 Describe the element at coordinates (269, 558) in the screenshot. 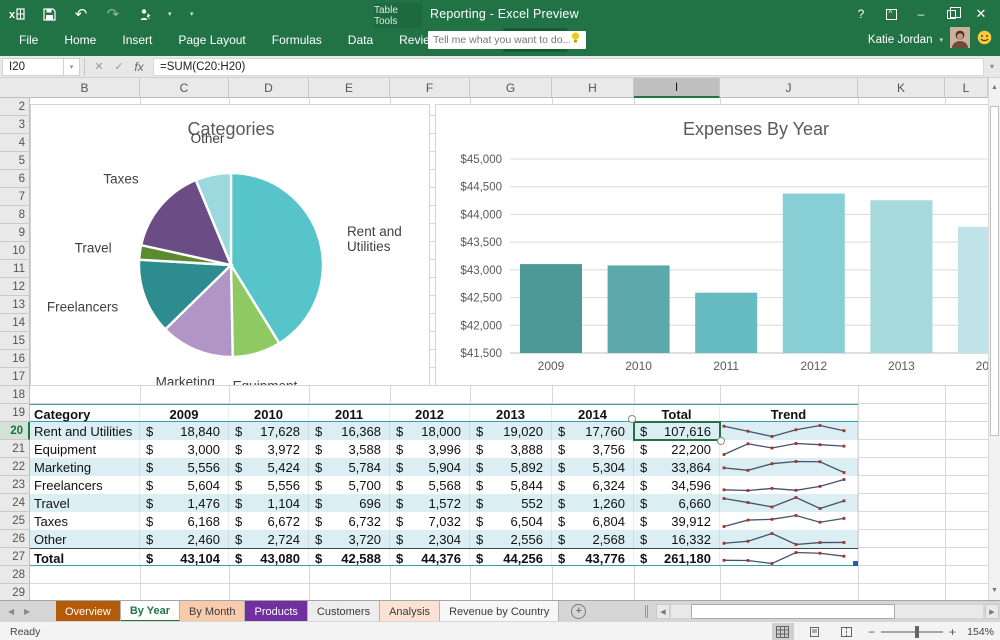

I see `table-cell: $43,080` at that location.